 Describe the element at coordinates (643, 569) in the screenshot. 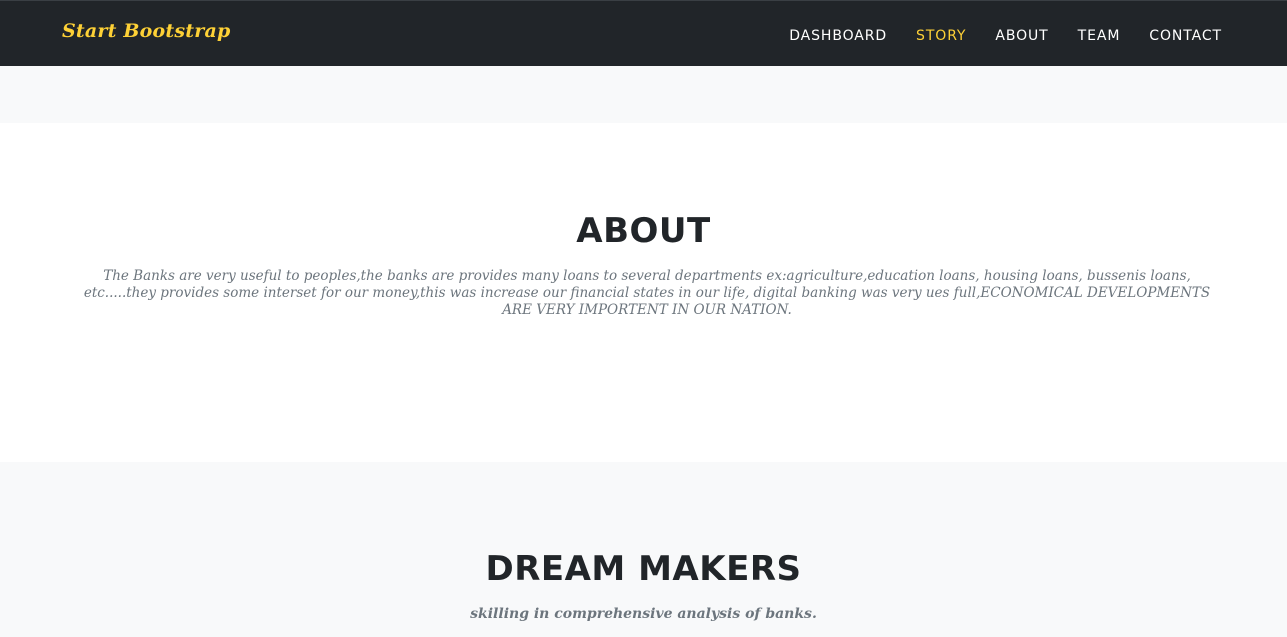

I see `team-heading: DREAM MAKERS` at that location.